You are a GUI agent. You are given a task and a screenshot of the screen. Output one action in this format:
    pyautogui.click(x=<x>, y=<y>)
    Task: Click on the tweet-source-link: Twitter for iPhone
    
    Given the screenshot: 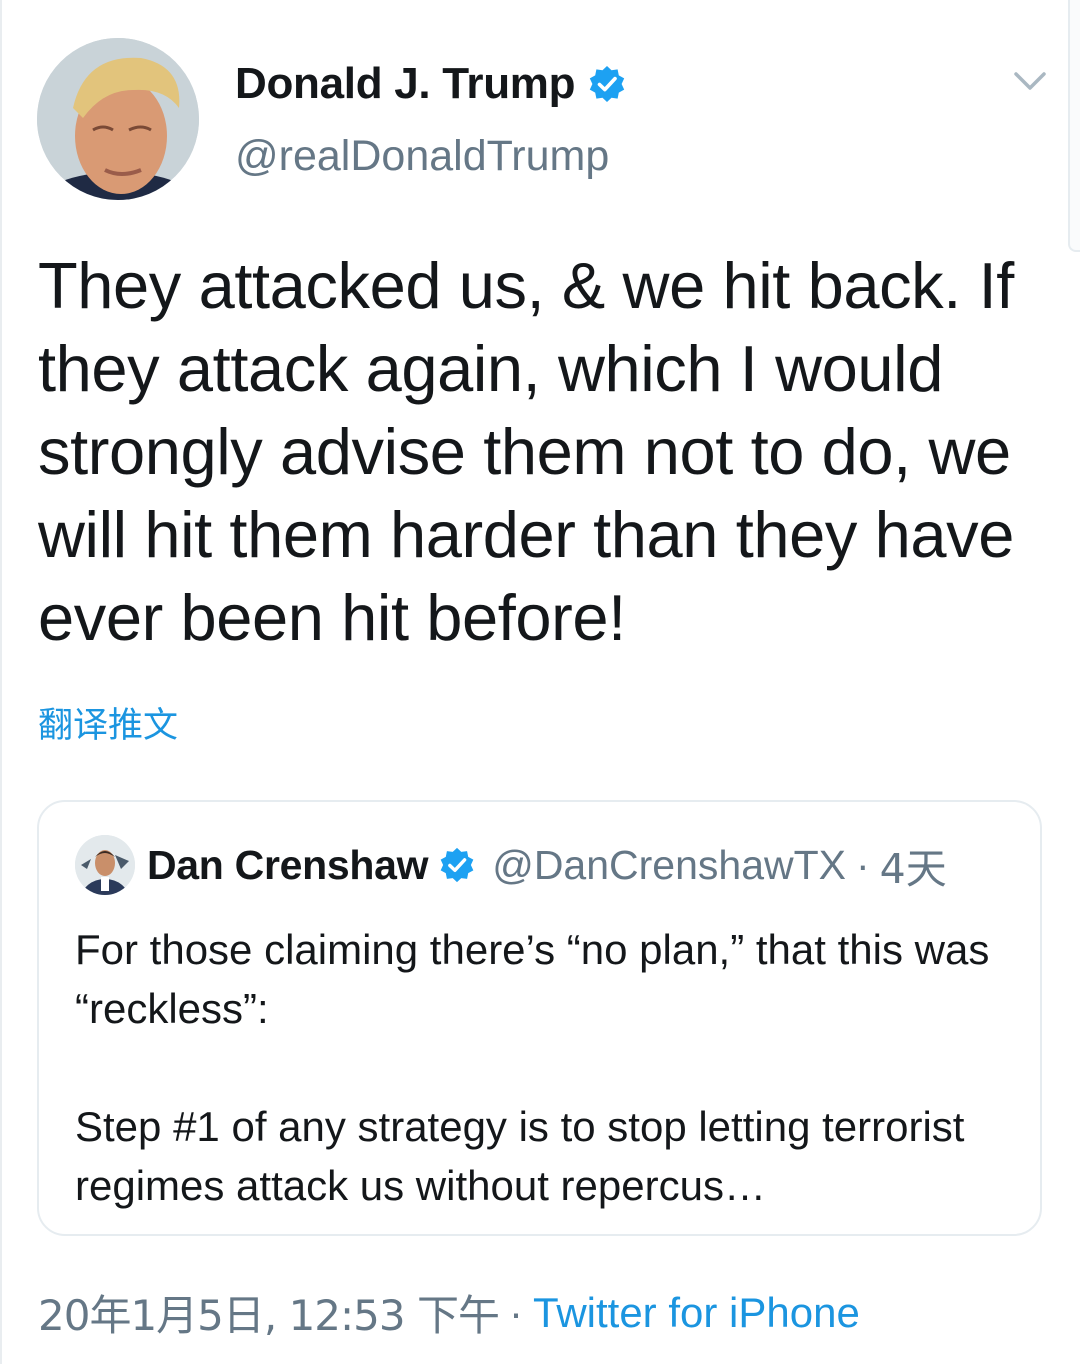 What is the action you would take?
    pyautogui.click(x=696, y=1313)
    